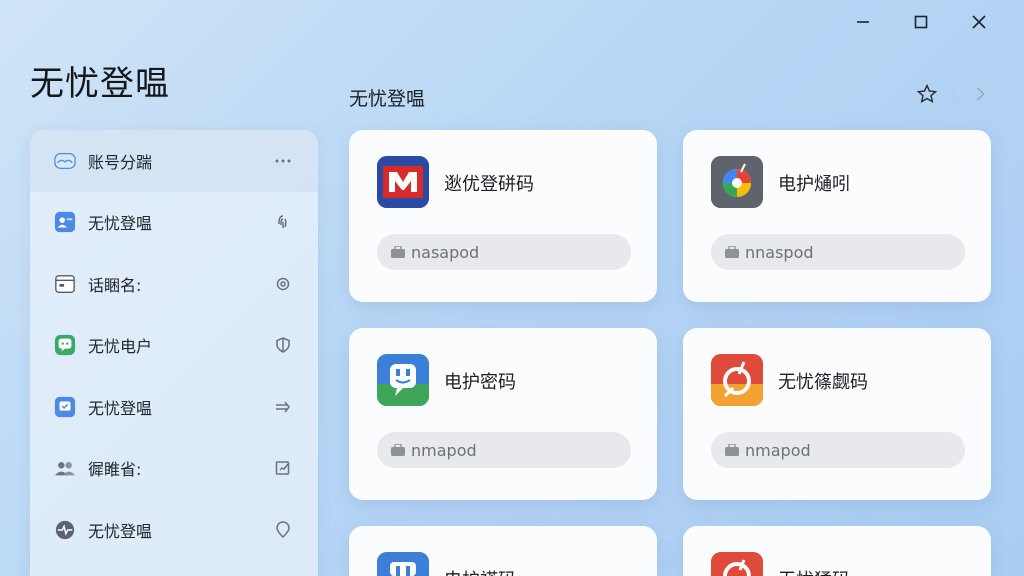 The height and width of the screenshot is (576, 1024). Describe the element at coordinates (814, 184) in the screenshot. I see `card-name: 电护熥吲` at that location.